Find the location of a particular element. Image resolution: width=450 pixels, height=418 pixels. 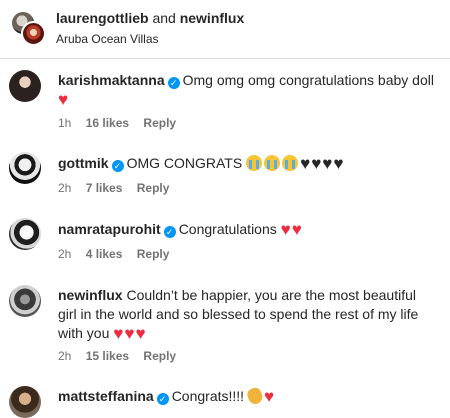

author-joiner: and is located at coordinates (164, 18).